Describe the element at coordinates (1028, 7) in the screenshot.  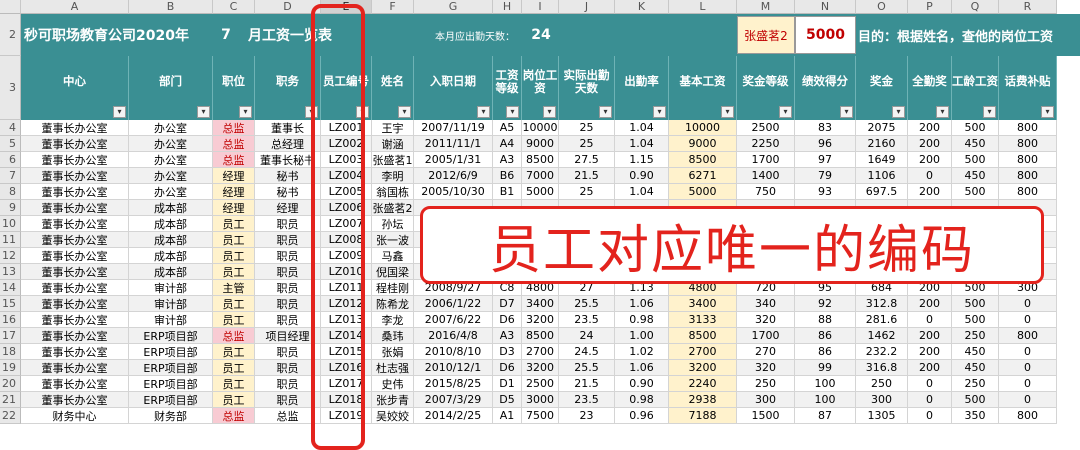
I see `column-header-r: R` at that location.